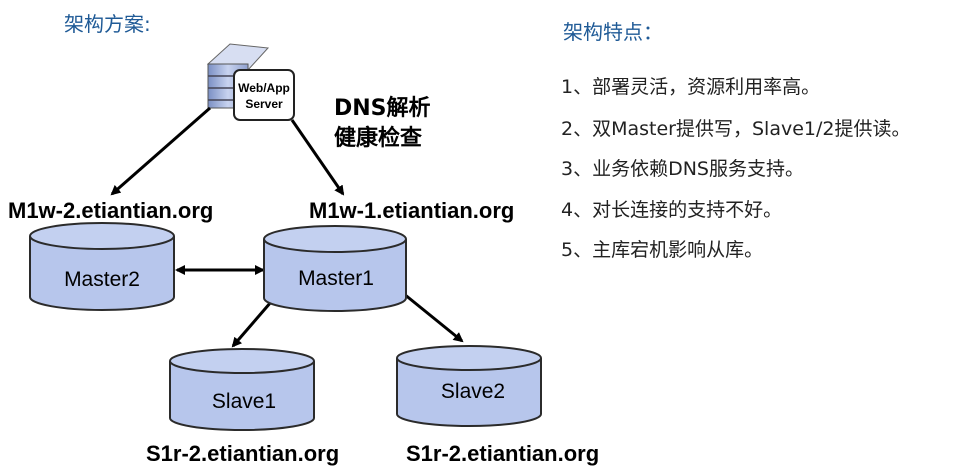 This screenshot has height=471, width=964. I want to click on arrow-server-to-master2, so click(160, 151).